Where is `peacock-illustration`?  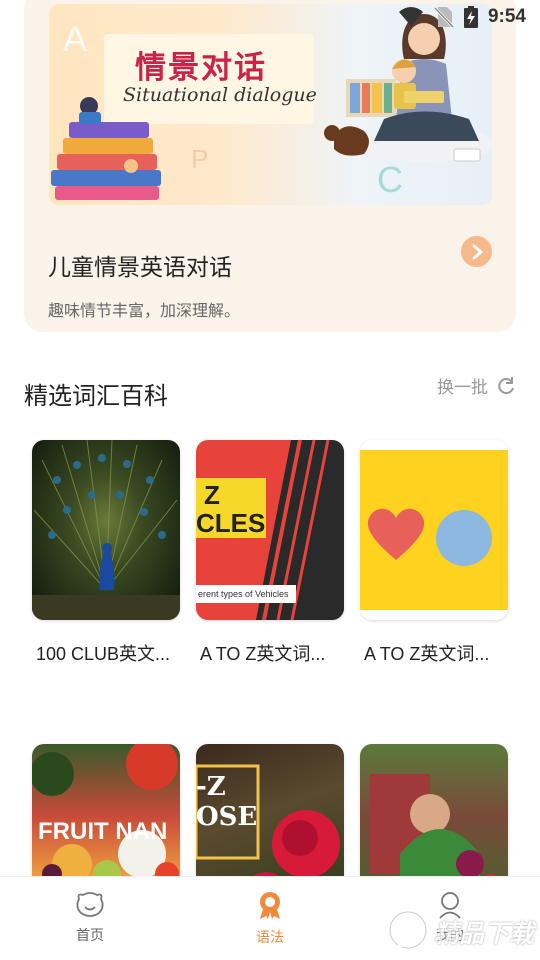
peacock-illustration is located at coordinates (106, 530).